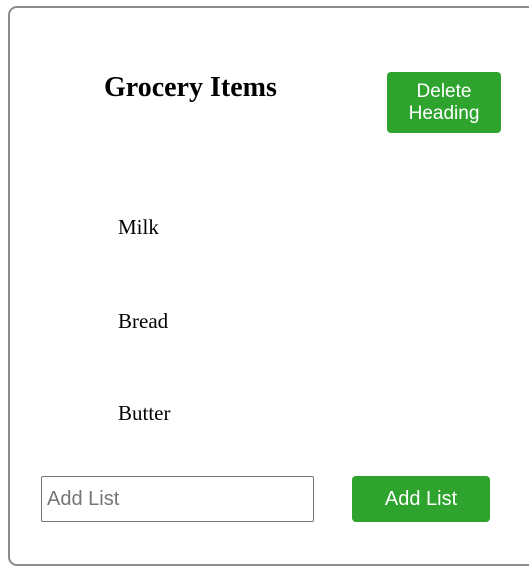  What do you see at coordinates (177, 499) in the screenshot?
I see `add-list-input` at bounding box center [177, 499].